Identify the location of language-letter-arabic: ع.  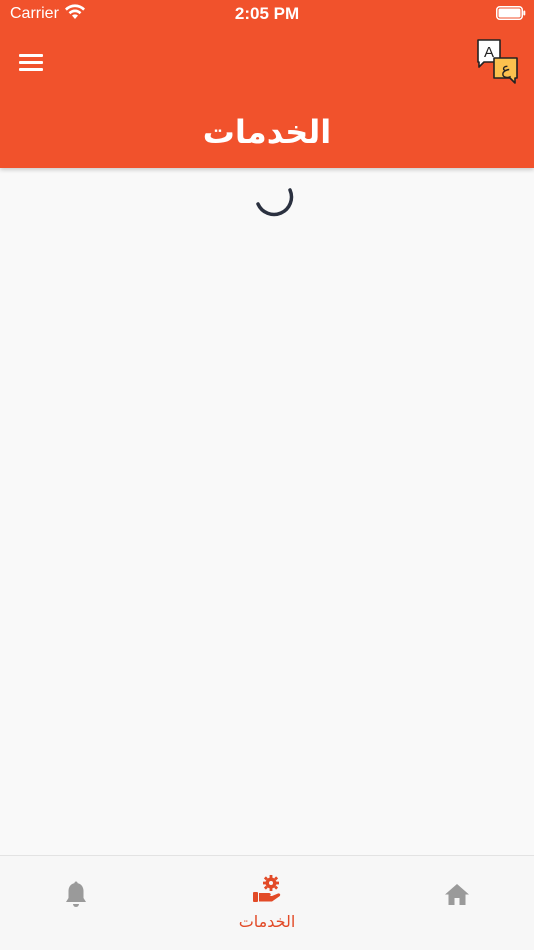
(506, 69).